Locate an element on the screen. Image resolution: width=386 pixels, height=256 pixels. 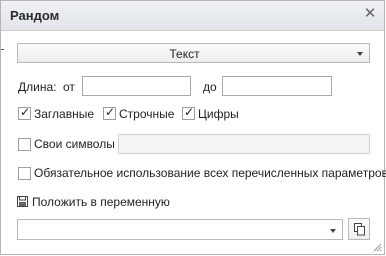
length-from-input is located at coordinates (136, 86).